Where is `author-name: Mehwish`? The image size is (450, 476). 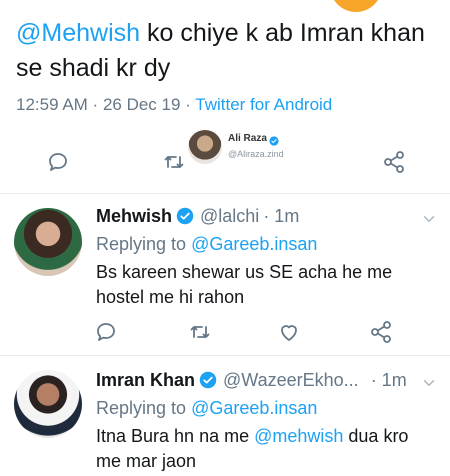 author-name: Mehwish is located at coordinates (134, 216).